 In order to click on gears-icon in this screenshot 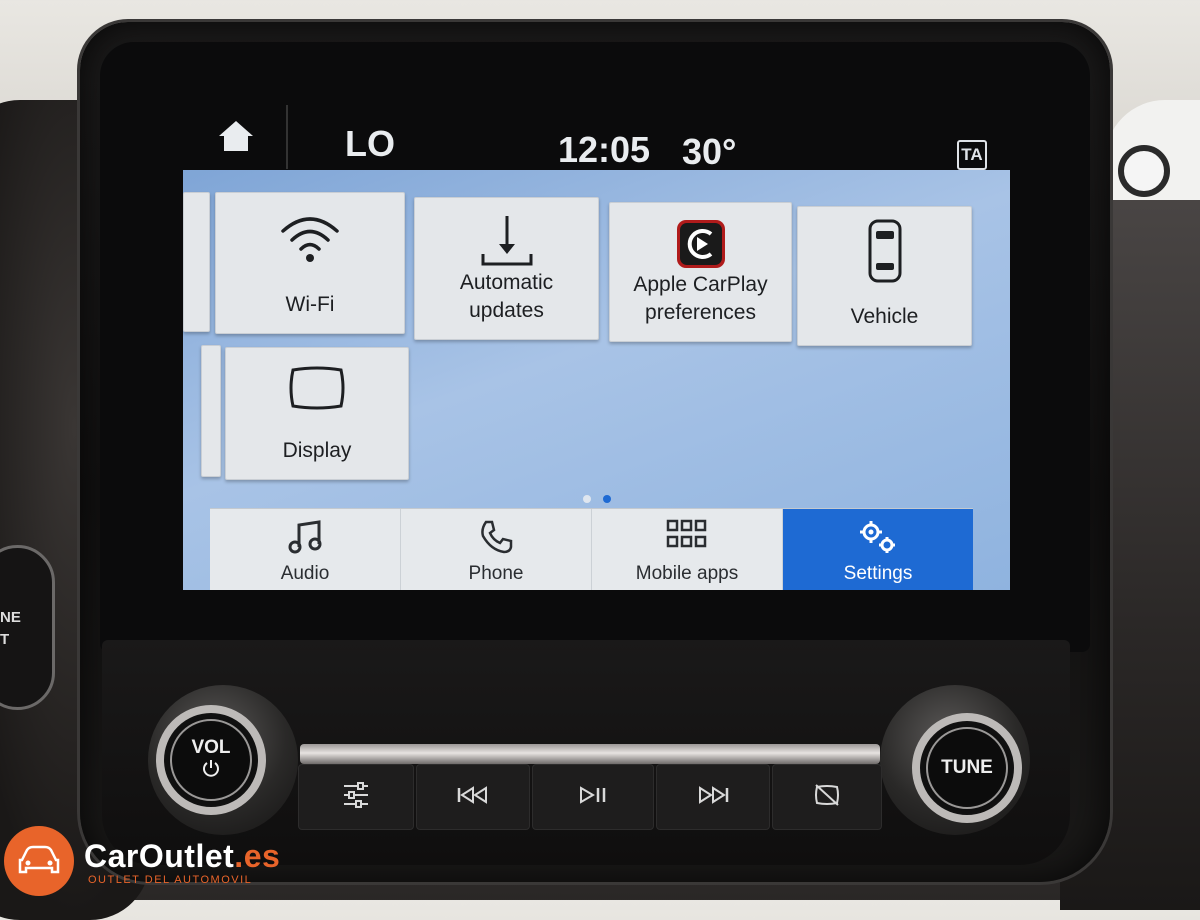, I will do `click(878, 540)`.